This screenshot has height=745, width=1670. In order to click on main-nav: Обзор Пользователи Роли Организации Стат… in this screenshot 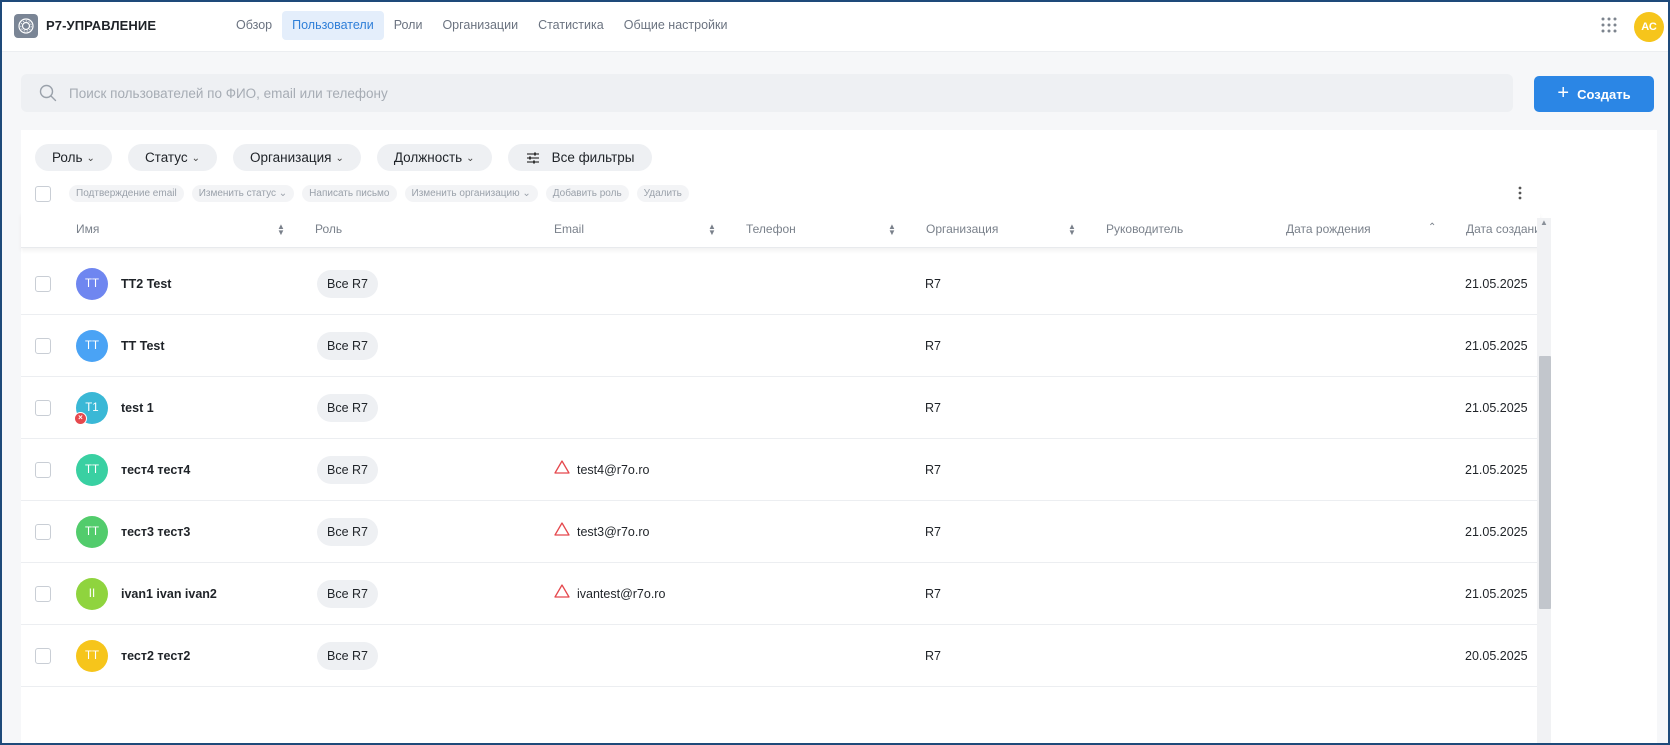, I will do `click(481, 25)`.